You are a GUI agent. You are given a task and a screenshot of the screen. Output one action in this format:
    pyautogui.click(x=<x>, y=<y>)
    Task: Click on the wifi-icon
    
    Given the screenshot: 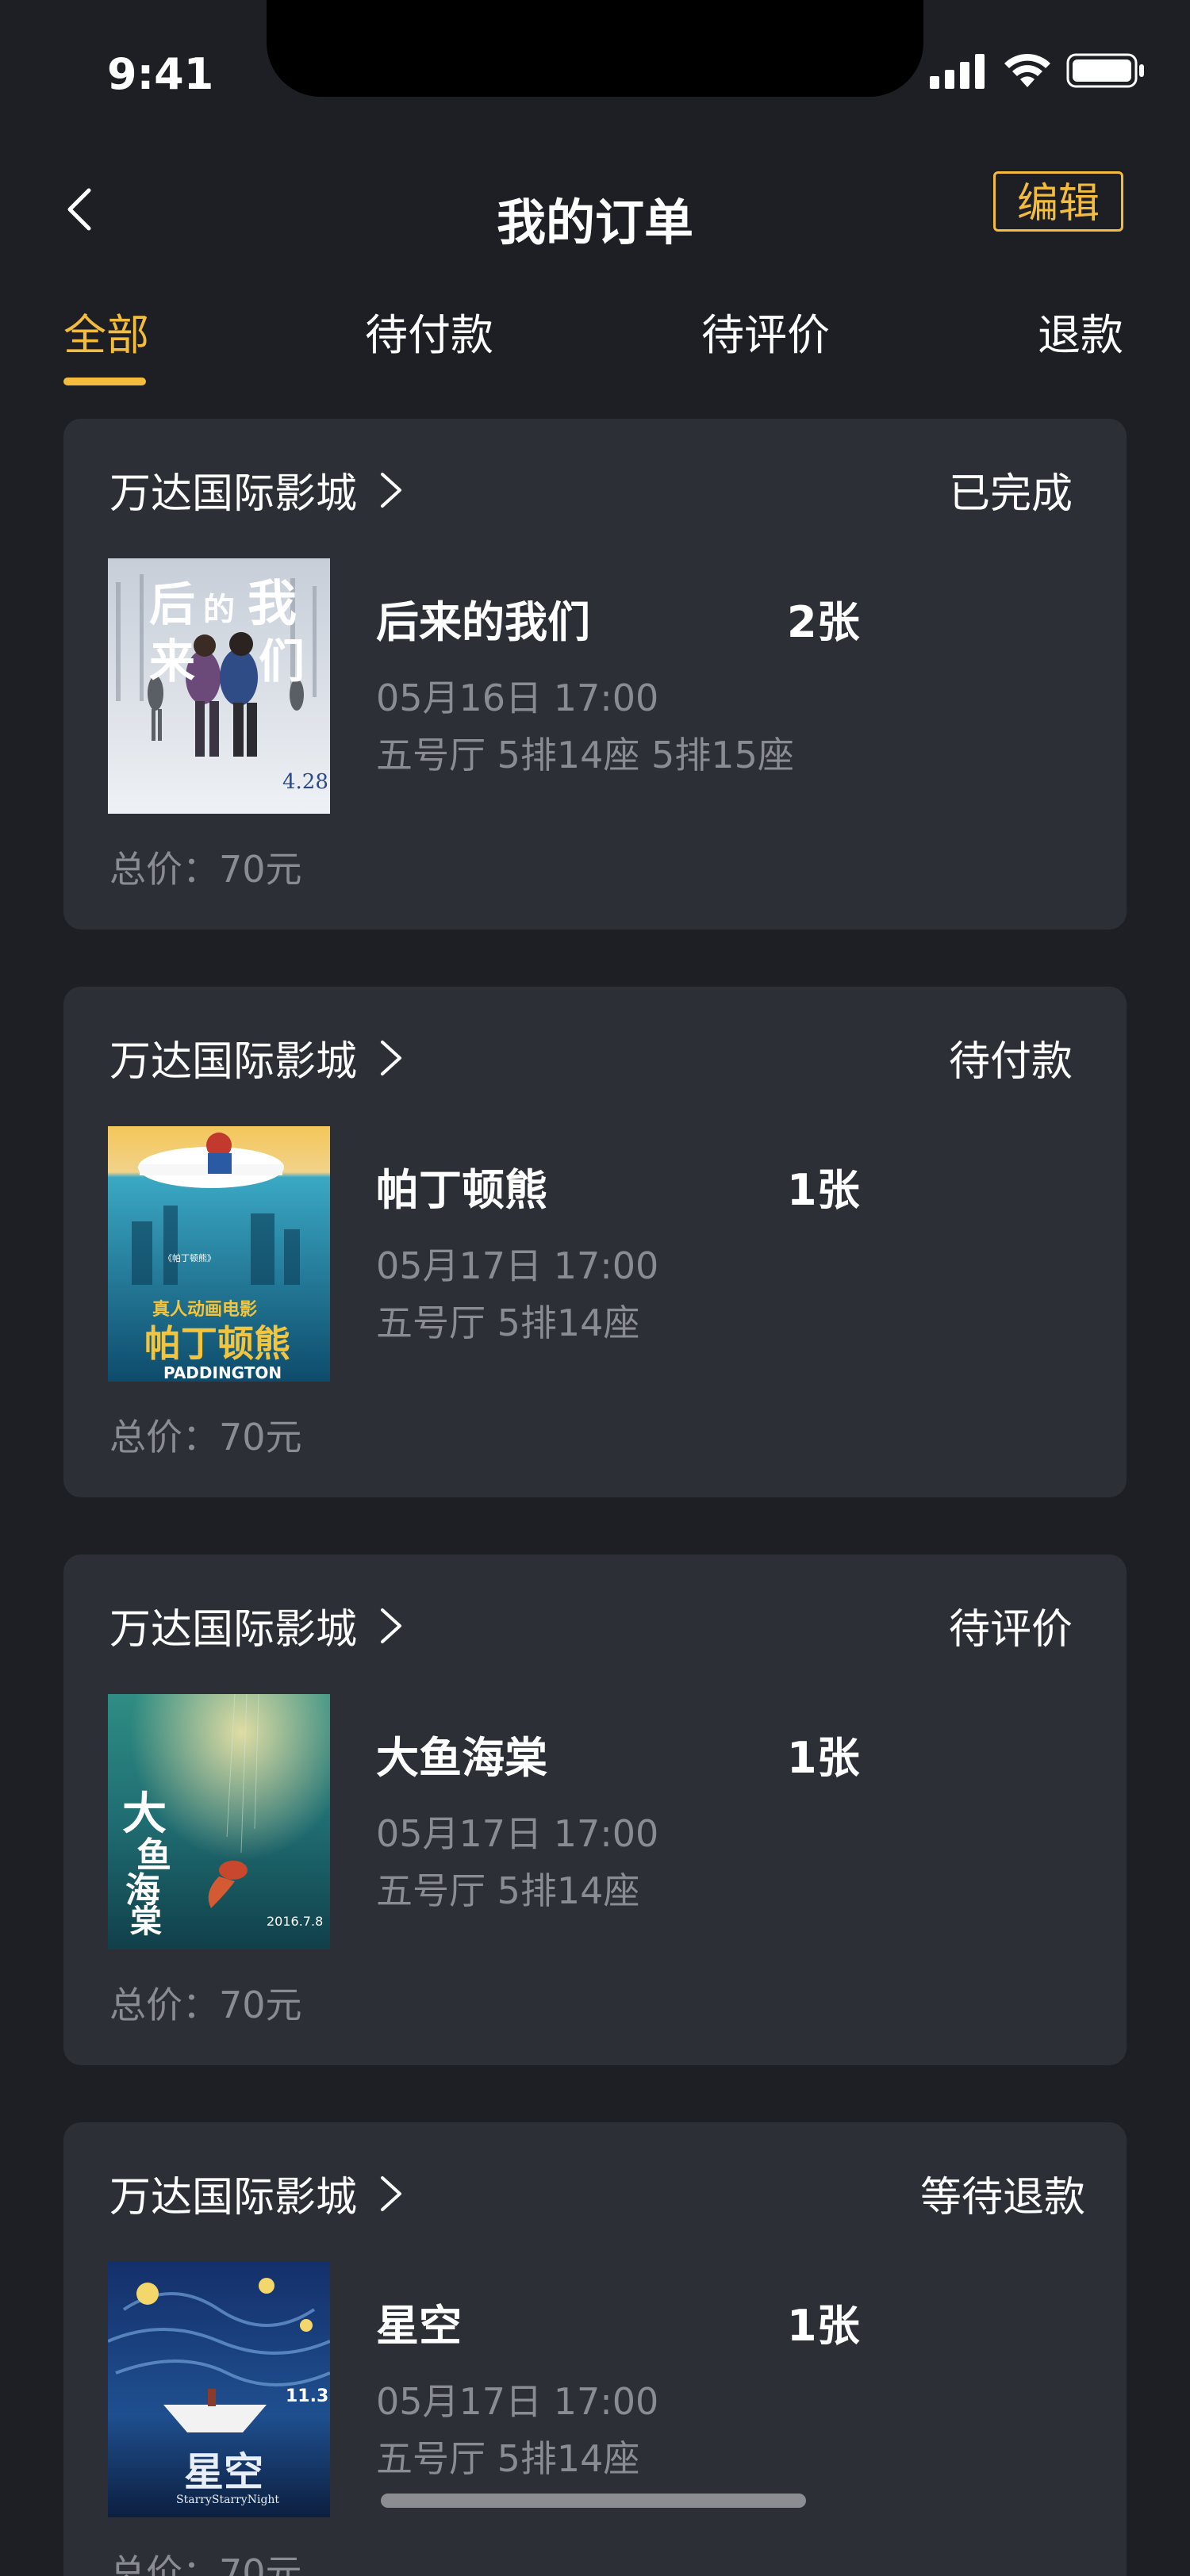 What is the action you would take?
    pyautogui.click(x=1027, y=70)
    